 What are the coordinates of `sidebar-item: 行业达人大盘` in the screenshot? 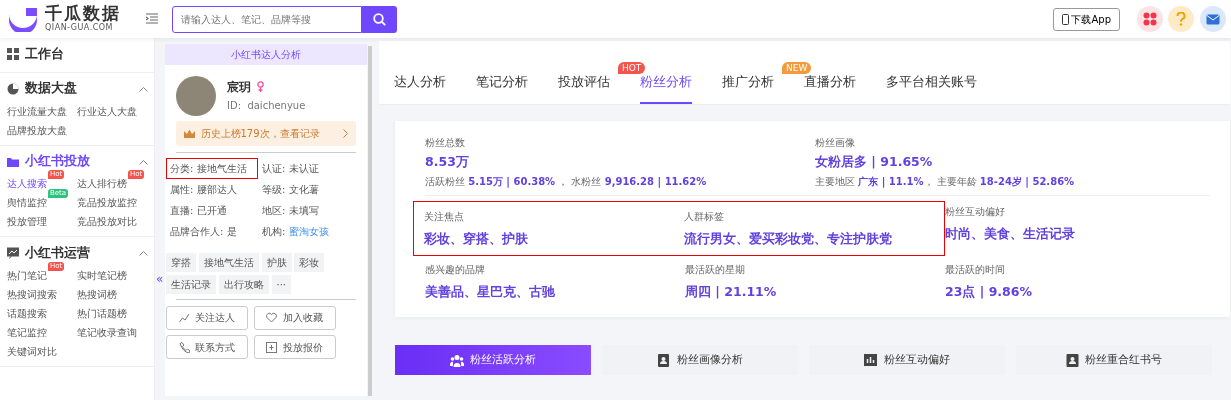 It's located at (107, 111).